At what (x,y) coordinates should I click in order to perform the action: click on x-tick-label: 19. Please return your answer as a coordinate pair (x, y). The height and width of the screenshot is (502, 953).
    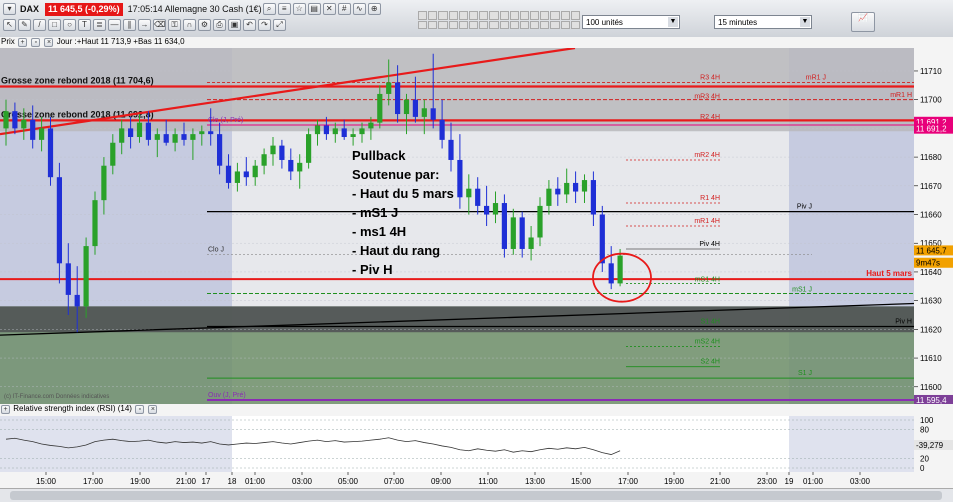
    Looking at the image, I should click on (789, 481).